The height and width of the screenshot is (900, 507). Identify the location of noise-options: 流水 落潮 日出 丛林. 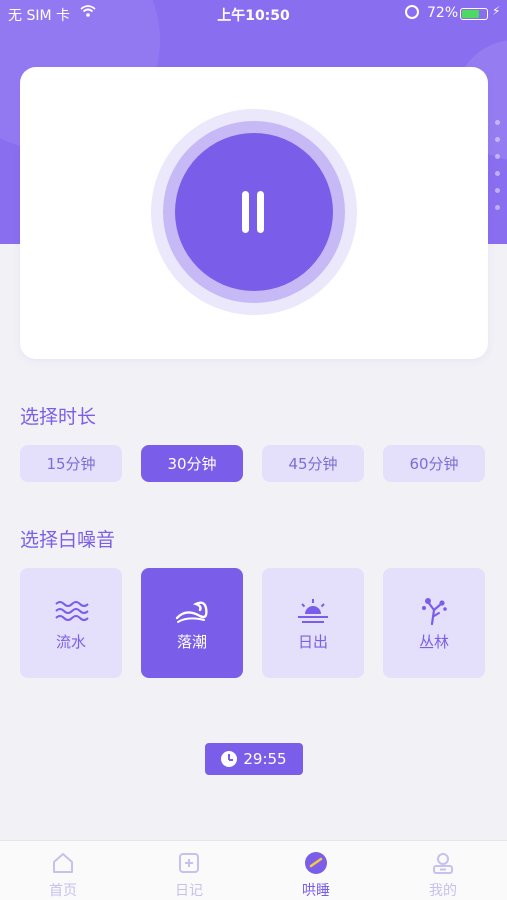
(253, 623).